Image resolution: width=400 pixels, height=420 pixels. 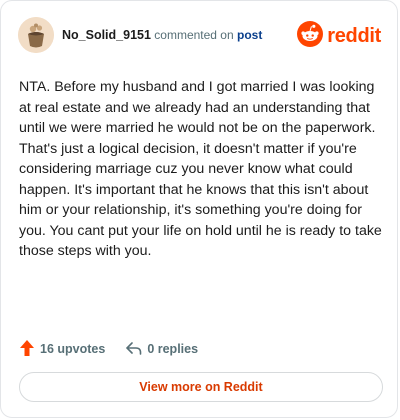 What do you see at coordinates (354, 36) in the screenshot?
I see `reddit-wordmark: reddit` at bounding box center [354, 36].